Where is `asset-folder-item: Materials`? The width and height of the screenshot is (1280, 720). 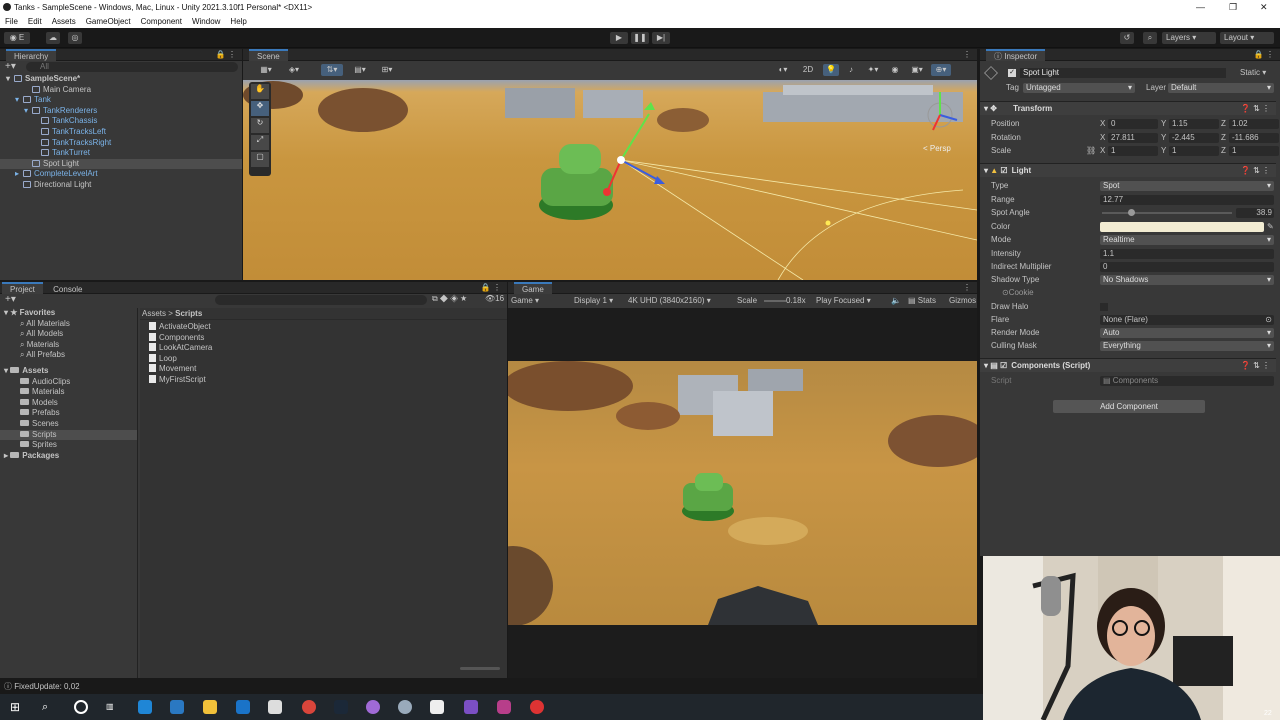
asset-folder-item: Materials is located at coordinates (68, 392).